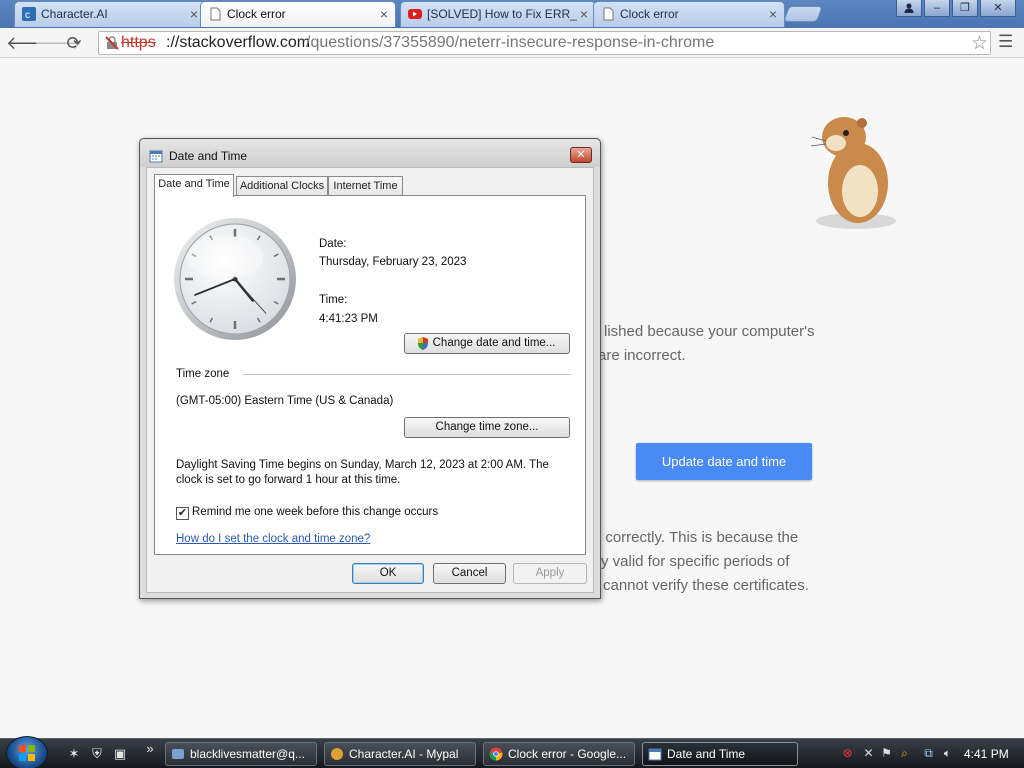  What do you see at coordinates (282, 186) in the screenshot?
I see `tab-additional-clocks: Additional Clocks` at bounding box center [282, 186].